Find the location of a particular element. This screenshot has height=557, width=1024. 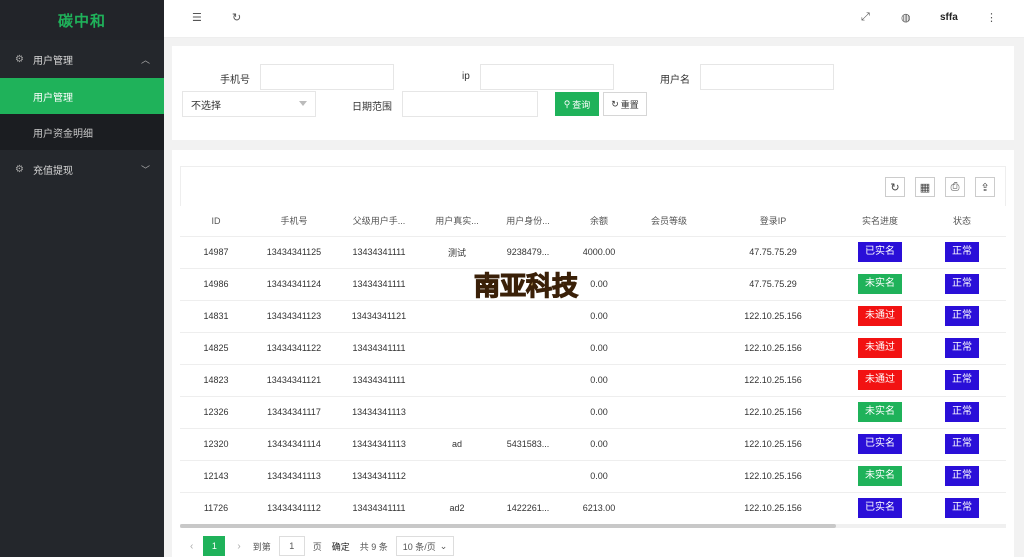

reset-button: ↻ 重置 is located at coordinates (625, 104).